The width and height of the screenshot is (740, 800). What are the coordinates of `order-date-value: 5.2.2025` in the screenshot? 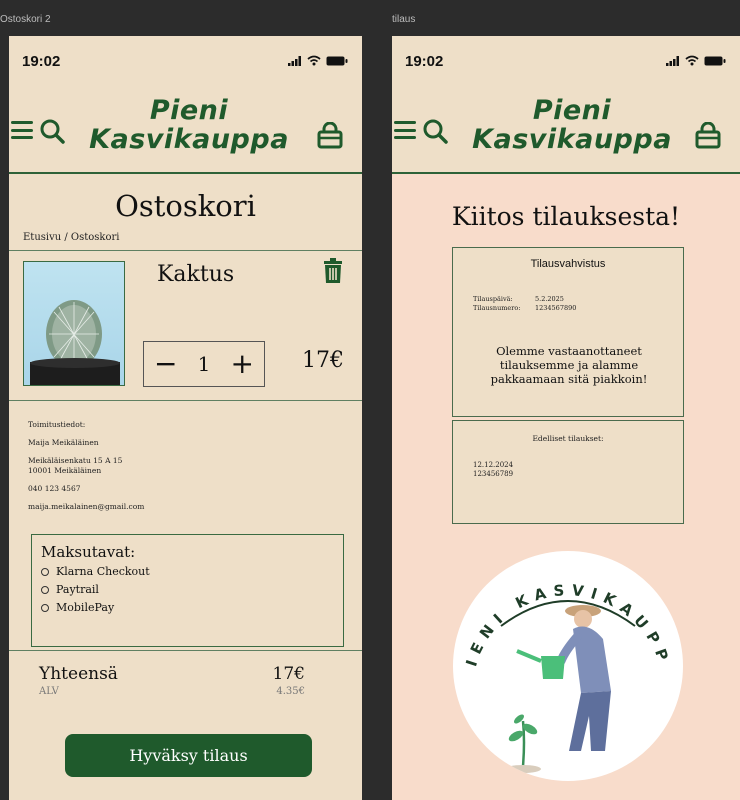 It's located at (549, 299).